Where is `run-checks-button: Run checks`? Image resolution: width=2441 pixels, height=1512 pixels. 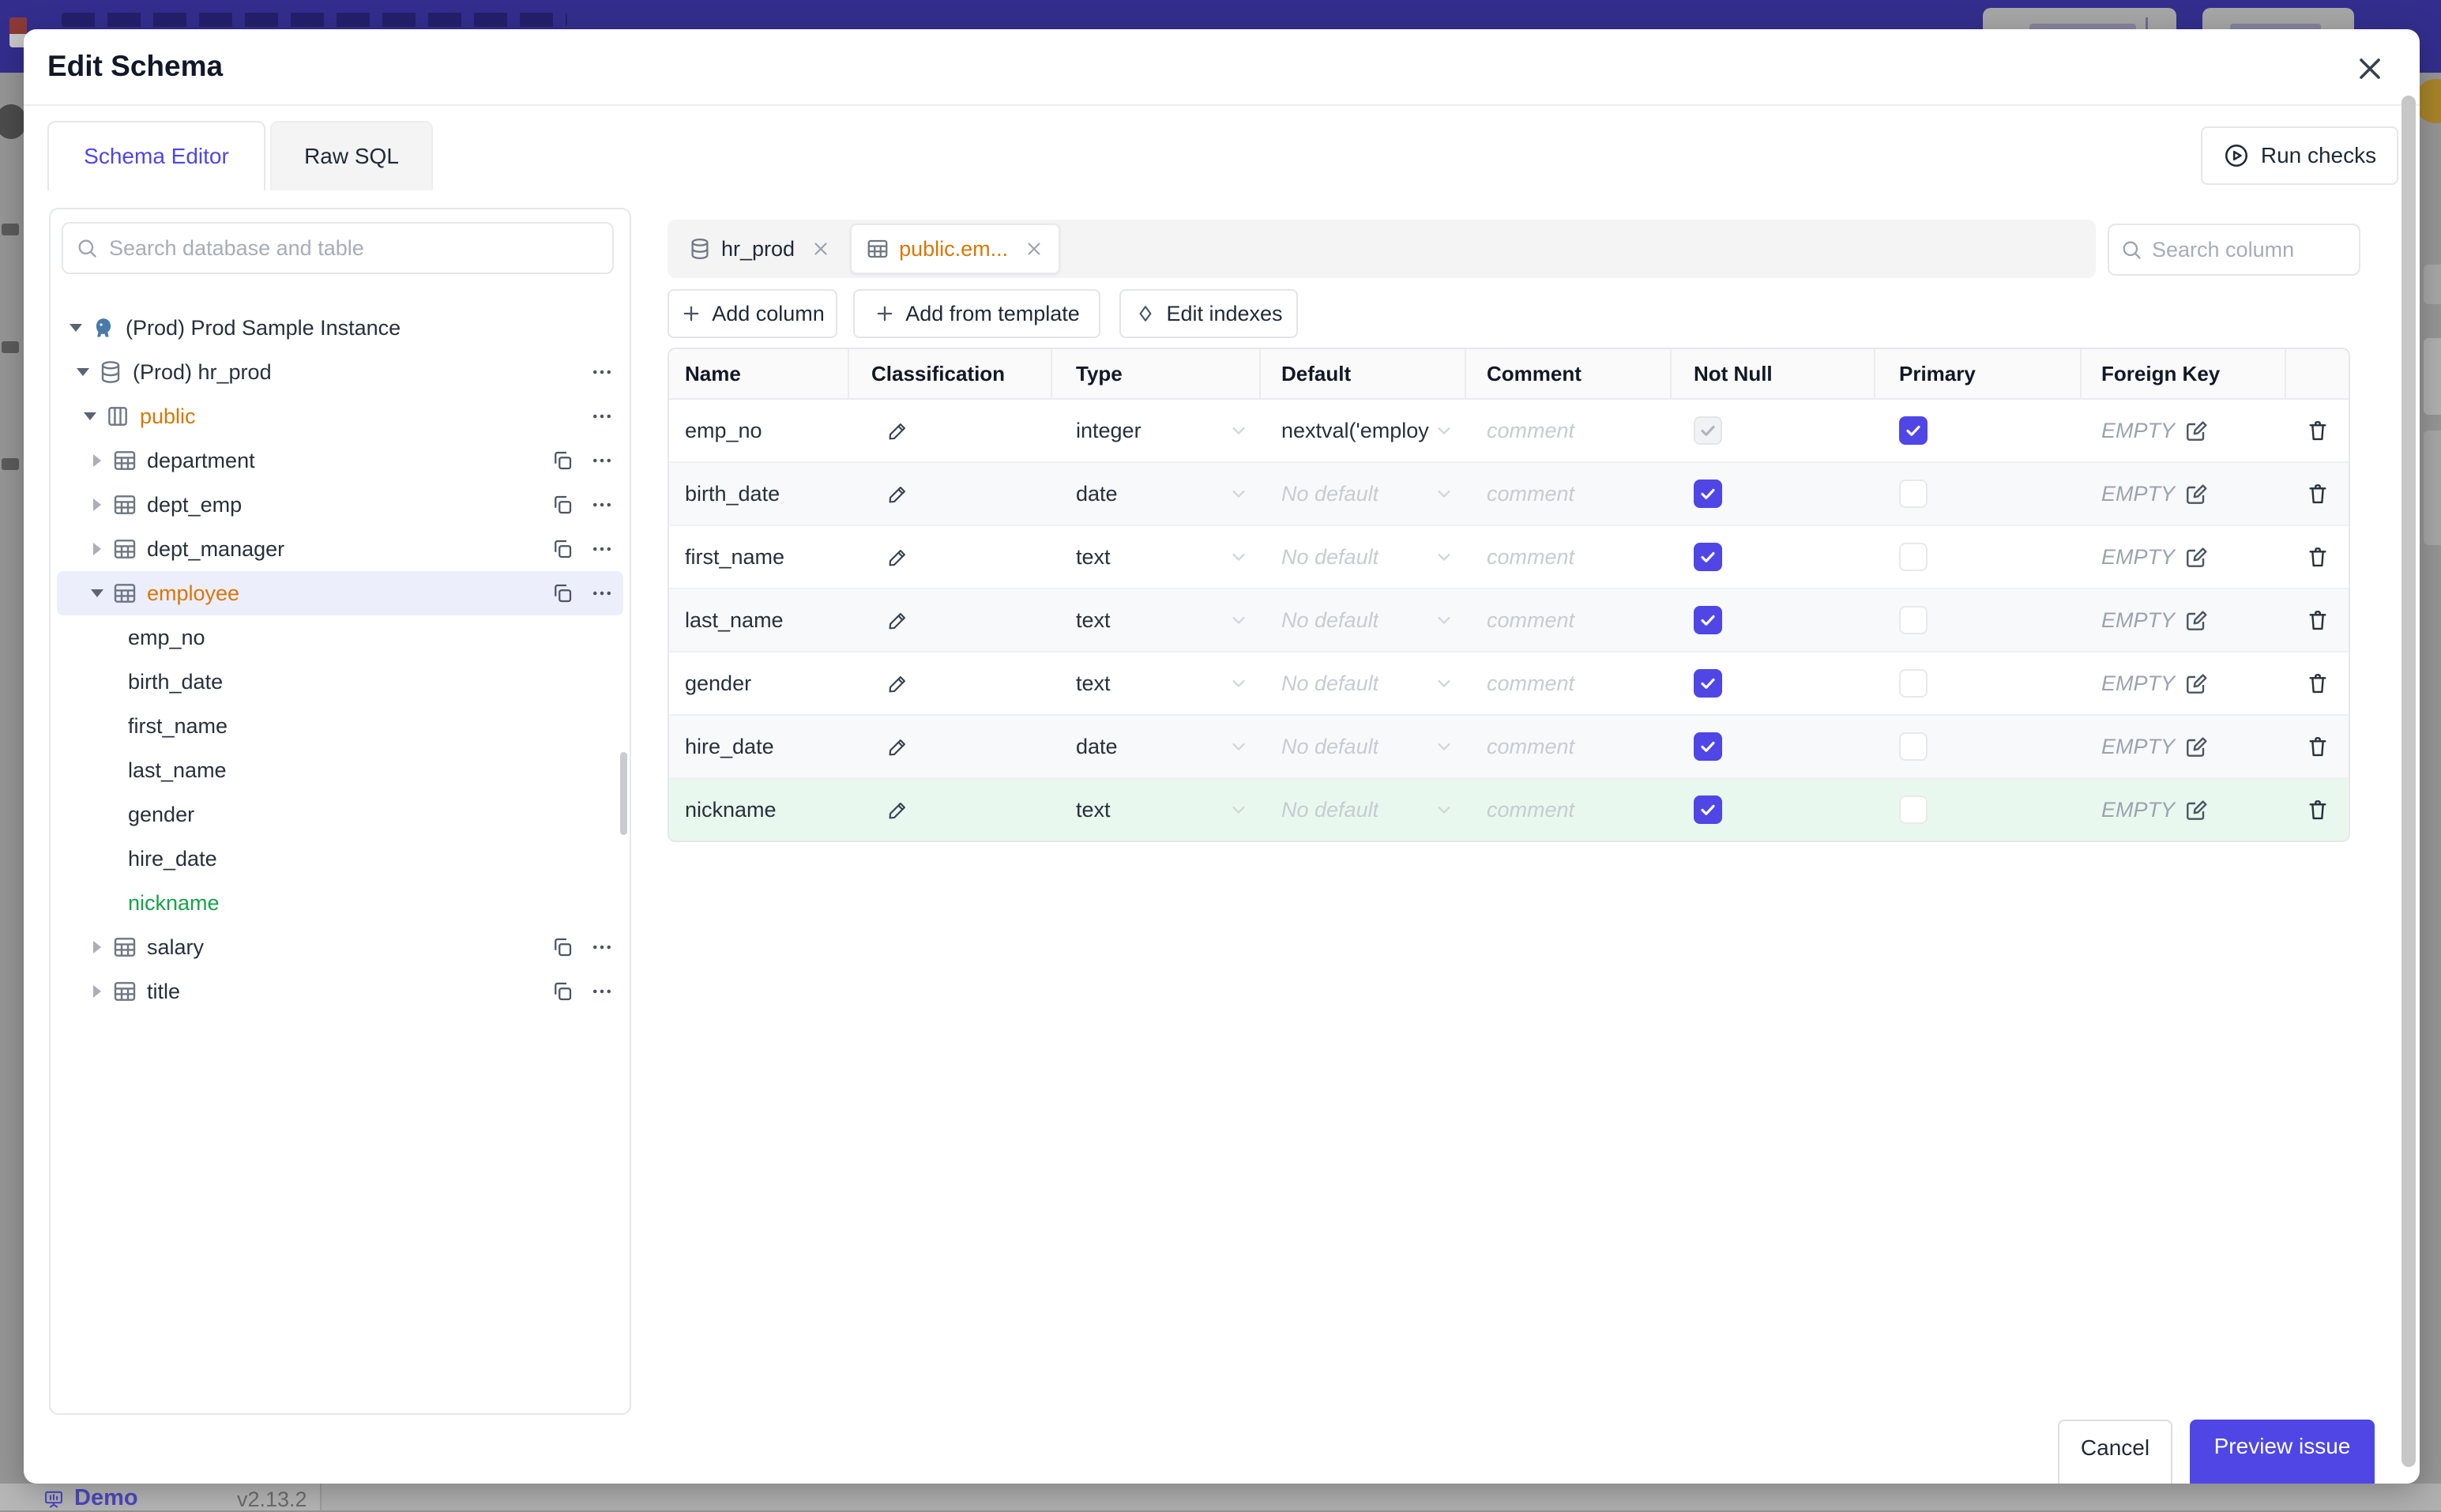
run-checks-button: Run checks is located at coordinates (2299, 155).